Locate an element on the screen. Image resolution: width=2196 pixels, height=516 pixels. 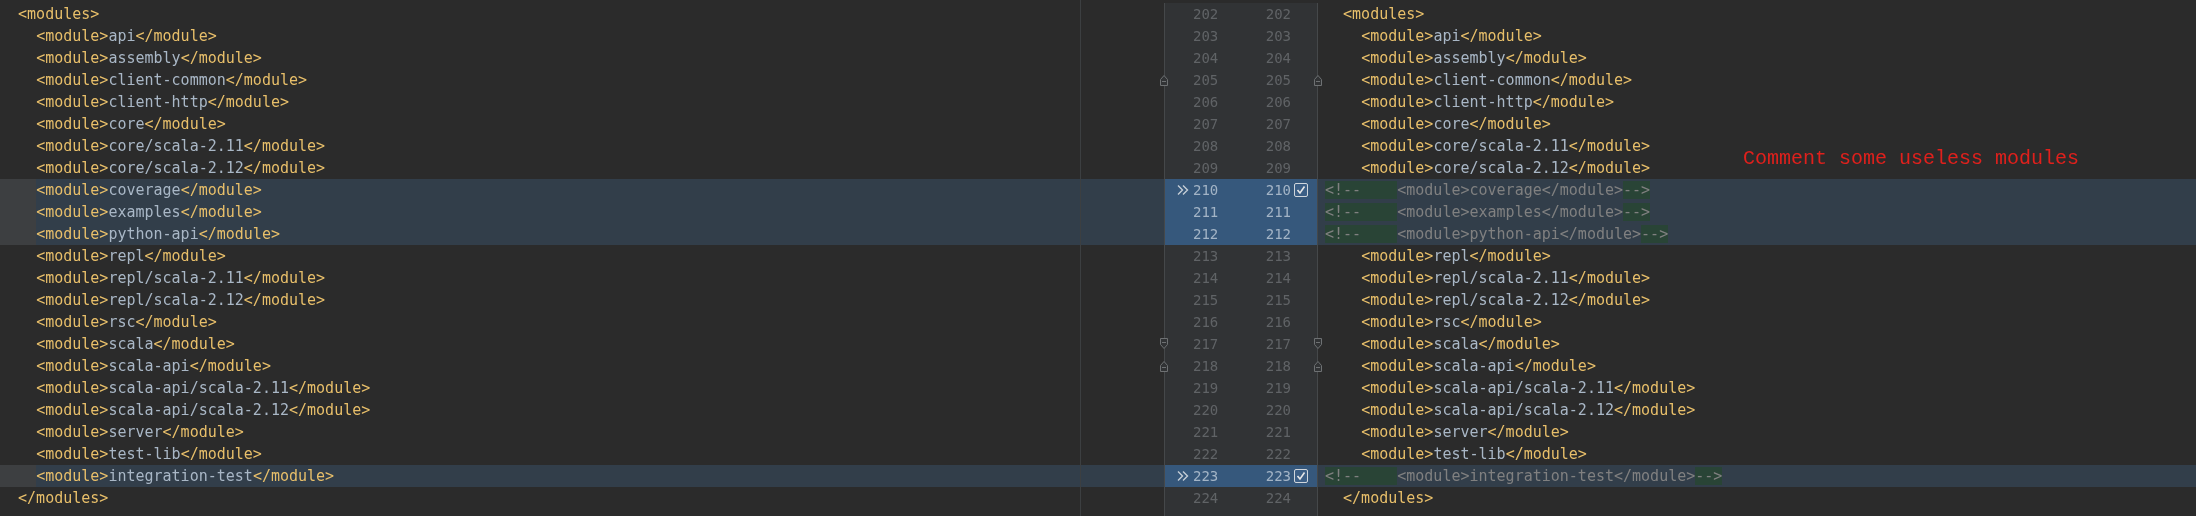
code-line: <module>coverage</module> is located at coordinates (582, 190).